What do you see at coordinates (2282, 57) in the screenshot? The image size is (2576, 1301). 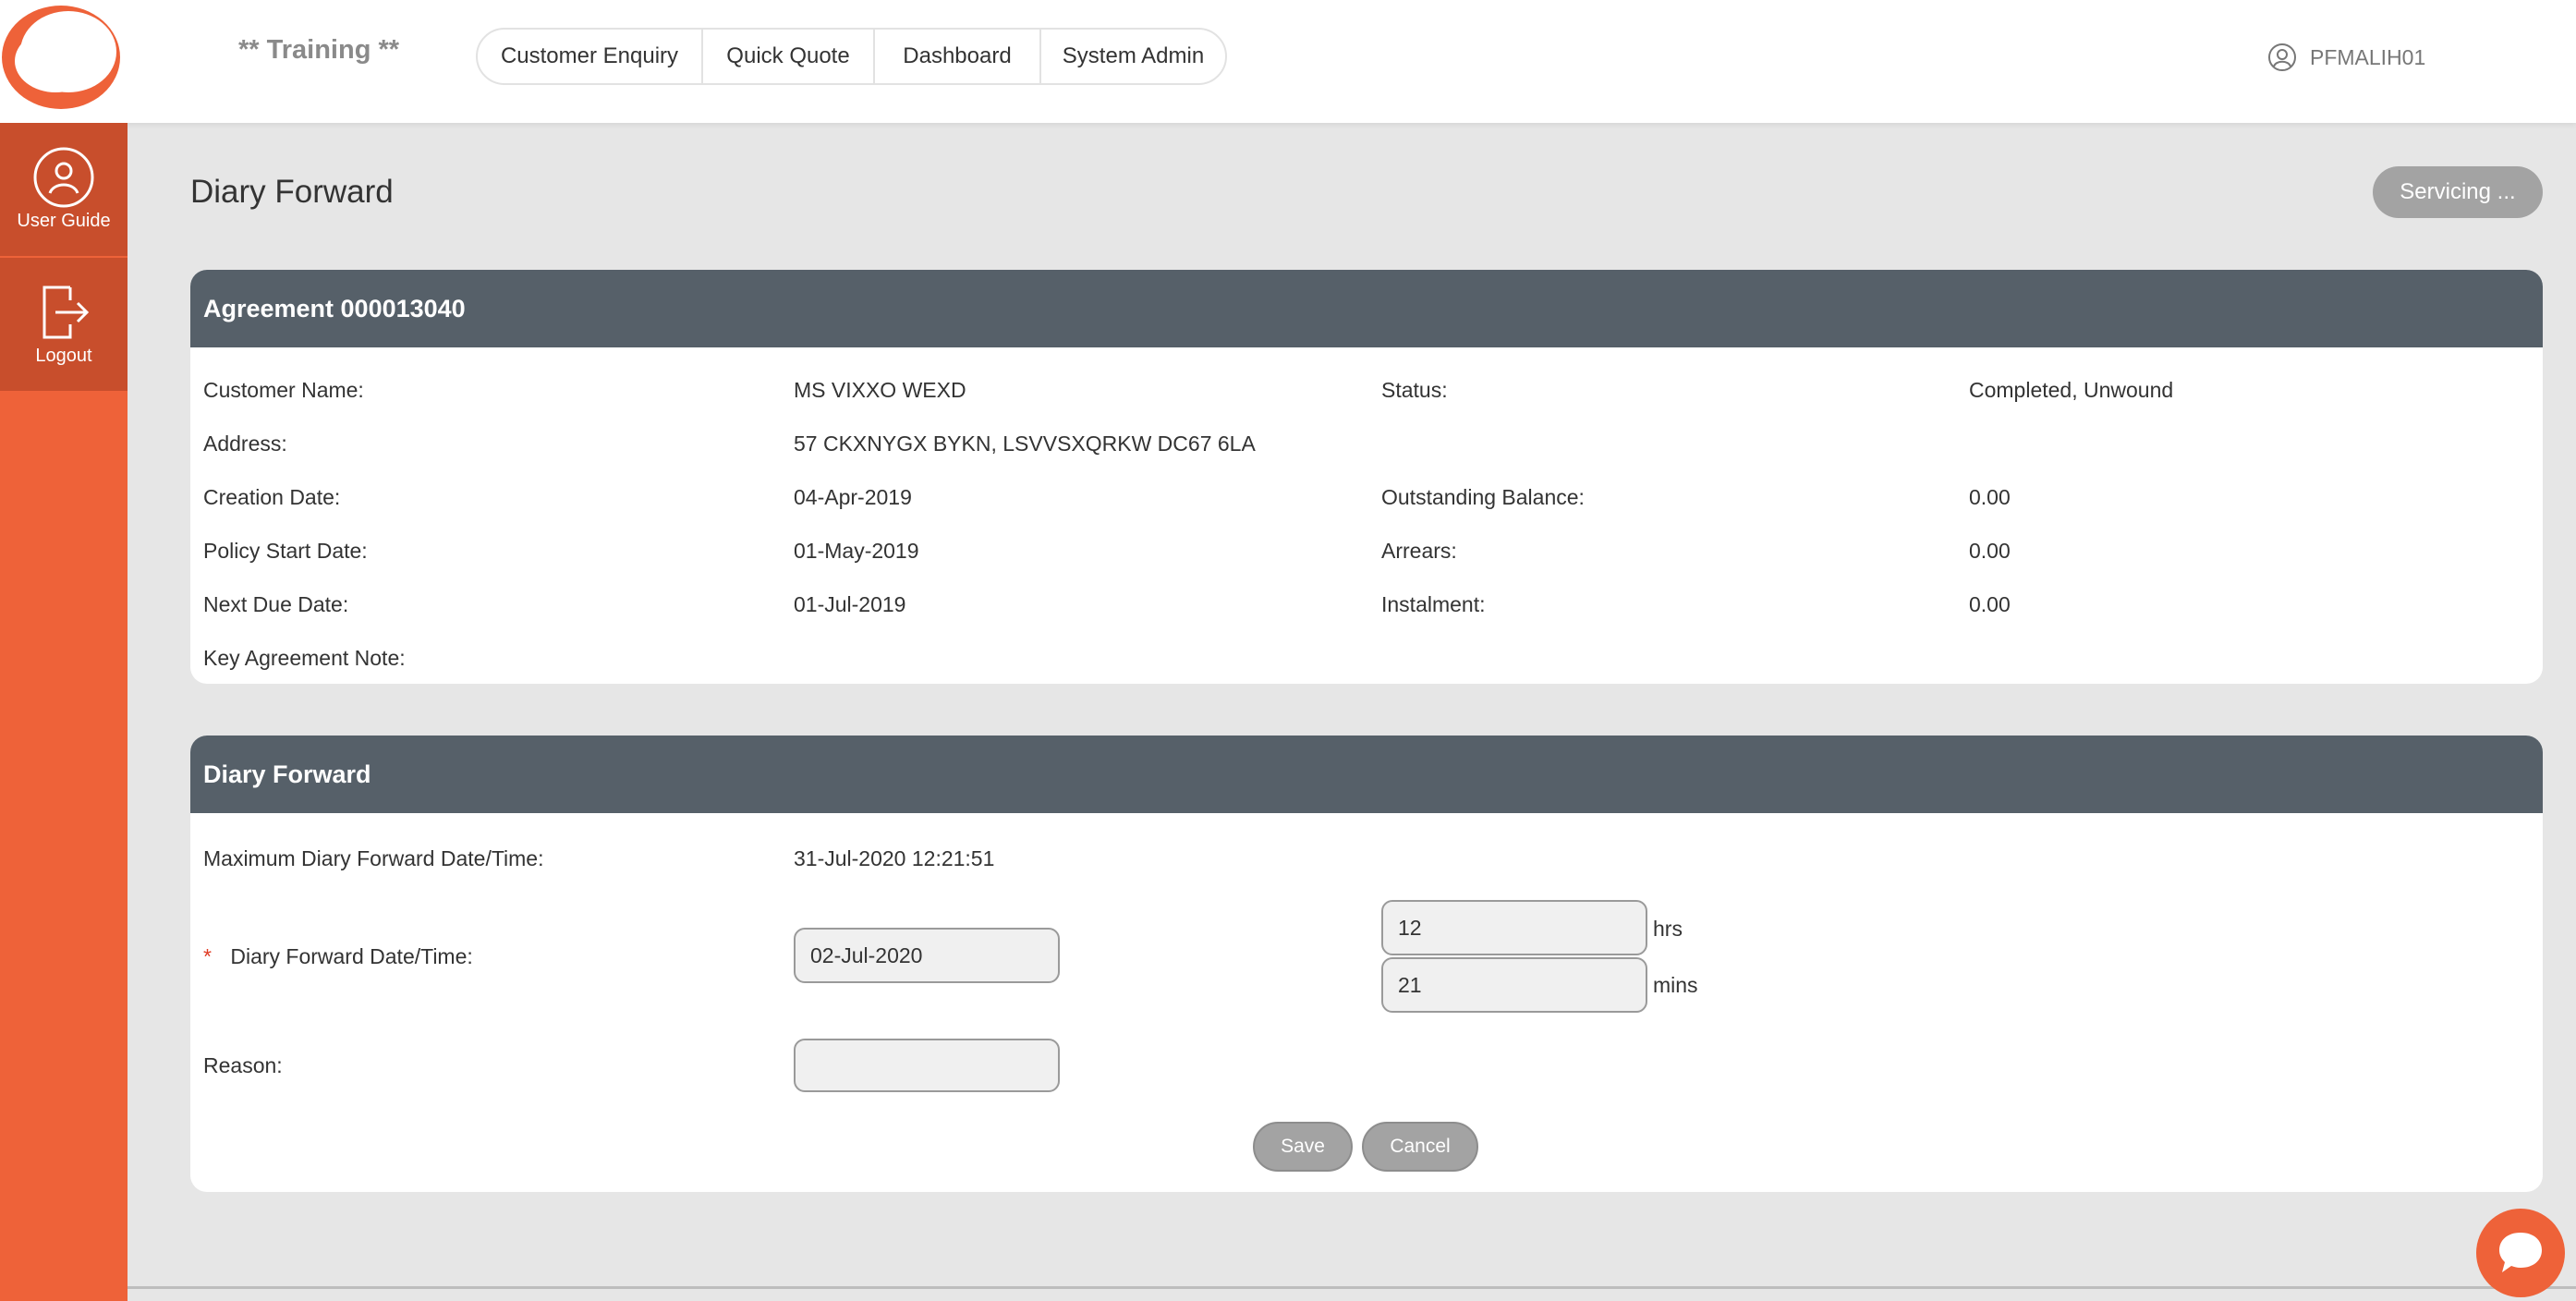 I see `user-circle-icon` at bounding box center [2282, 57].